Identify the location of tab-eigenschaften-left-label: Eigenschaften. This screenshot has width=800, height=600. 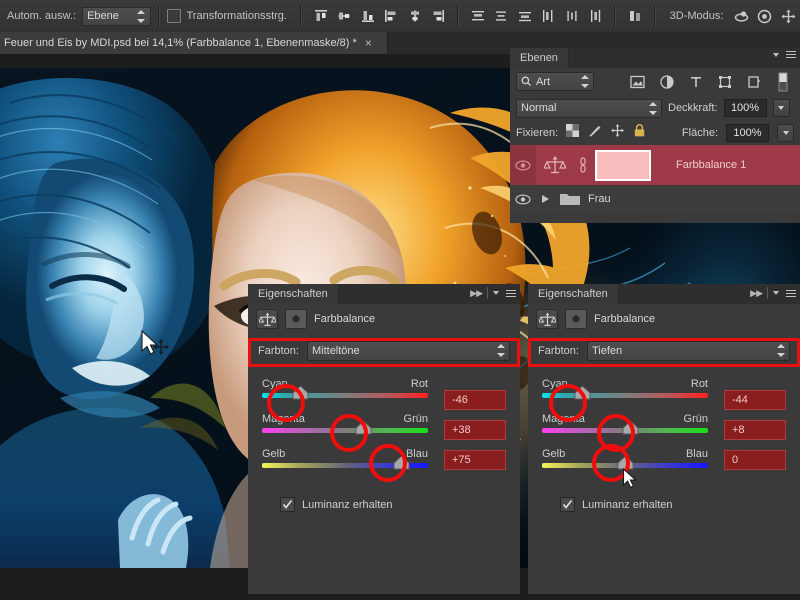
(293, 294).